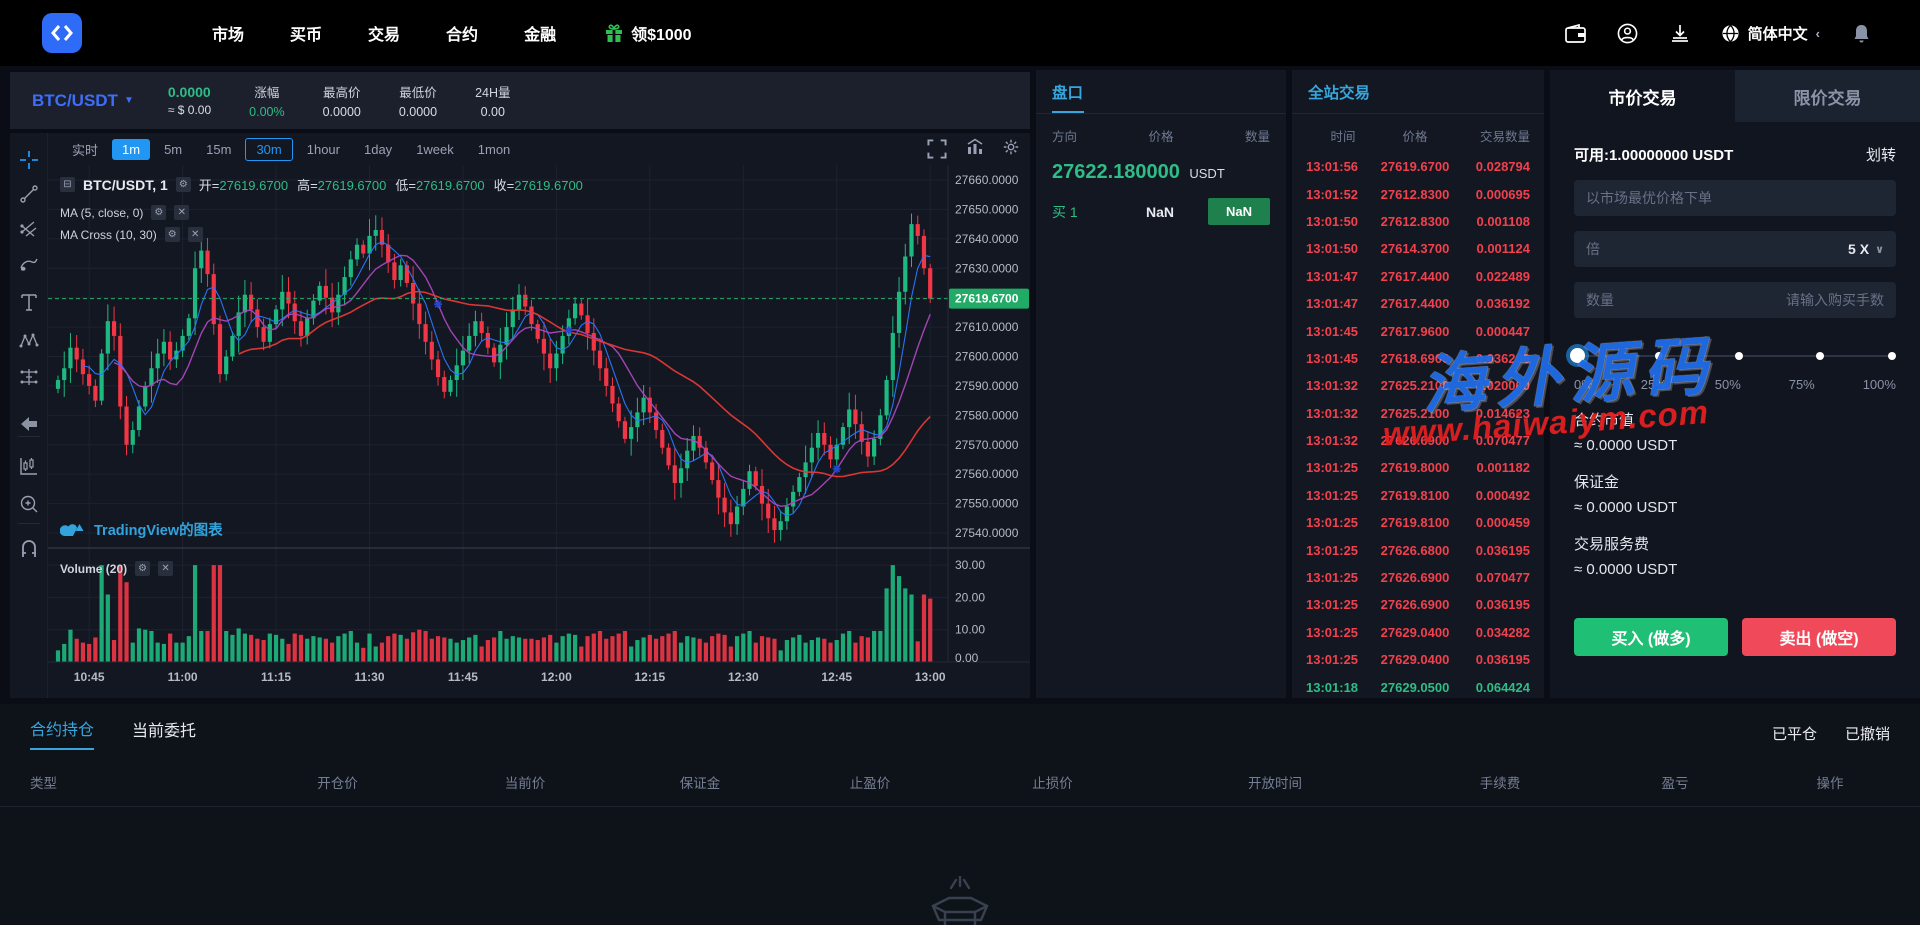  I want to click on site-logo, so click(62, 33).